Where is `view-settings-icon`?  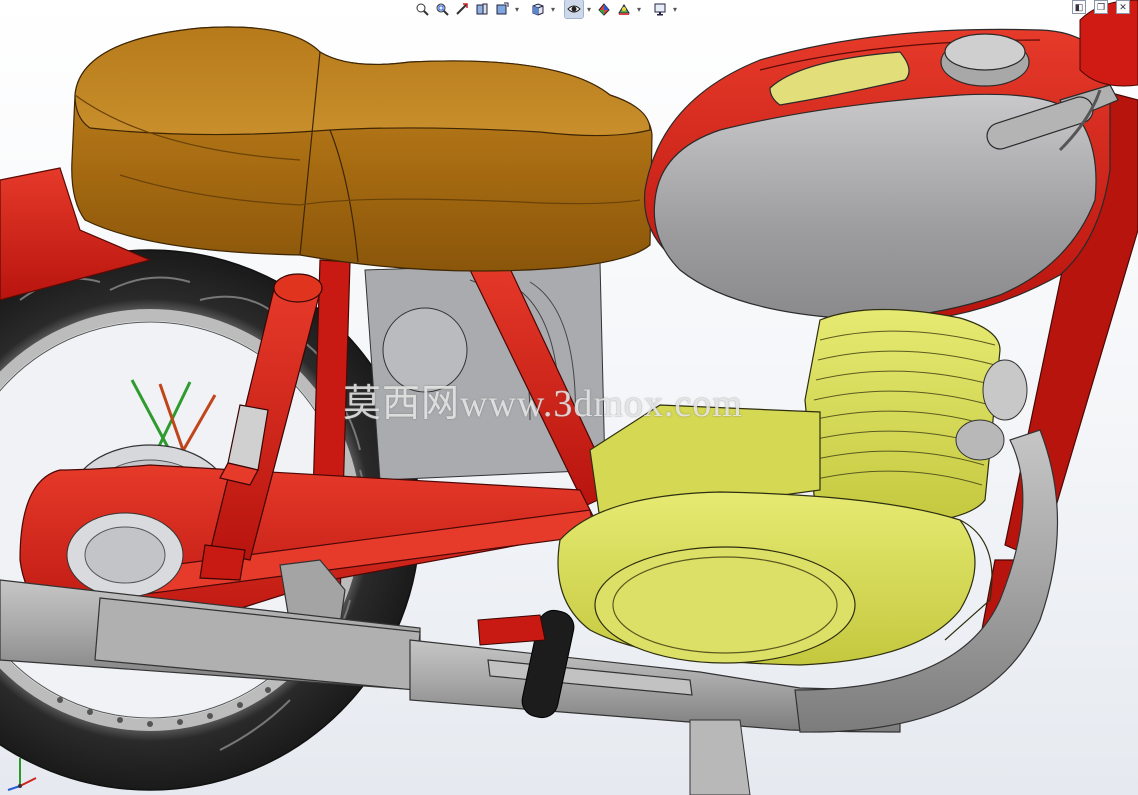 view-settings-icon is located at coordinates (660, 9).